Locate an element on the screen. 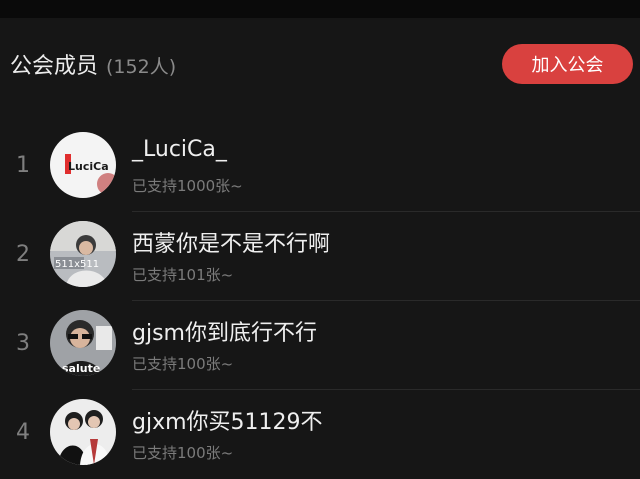 This screenshot has width=640, height=479. member-name: 西蒙你是不是不行啊 is located at coordinates (231, 244).